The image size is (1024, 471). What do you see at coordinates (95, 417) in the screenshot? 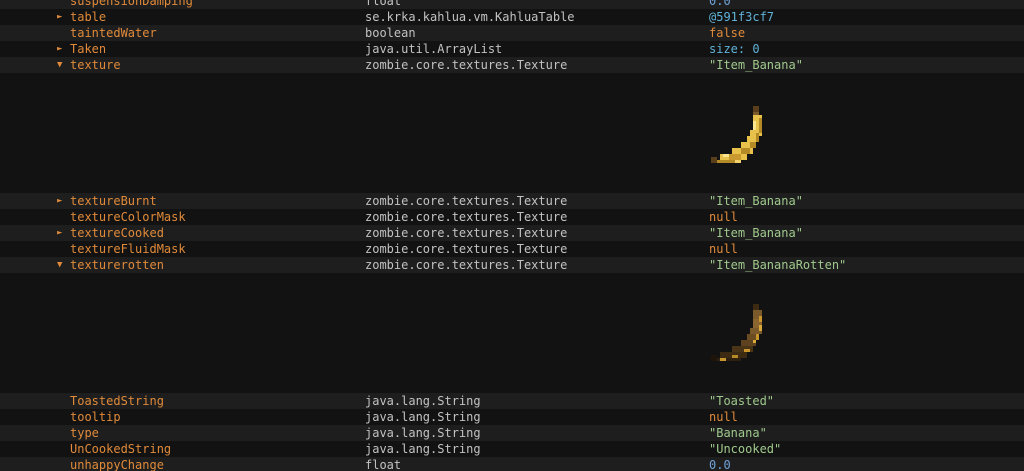
I see `field-name: tooltip` at bounding box center [95, 417].